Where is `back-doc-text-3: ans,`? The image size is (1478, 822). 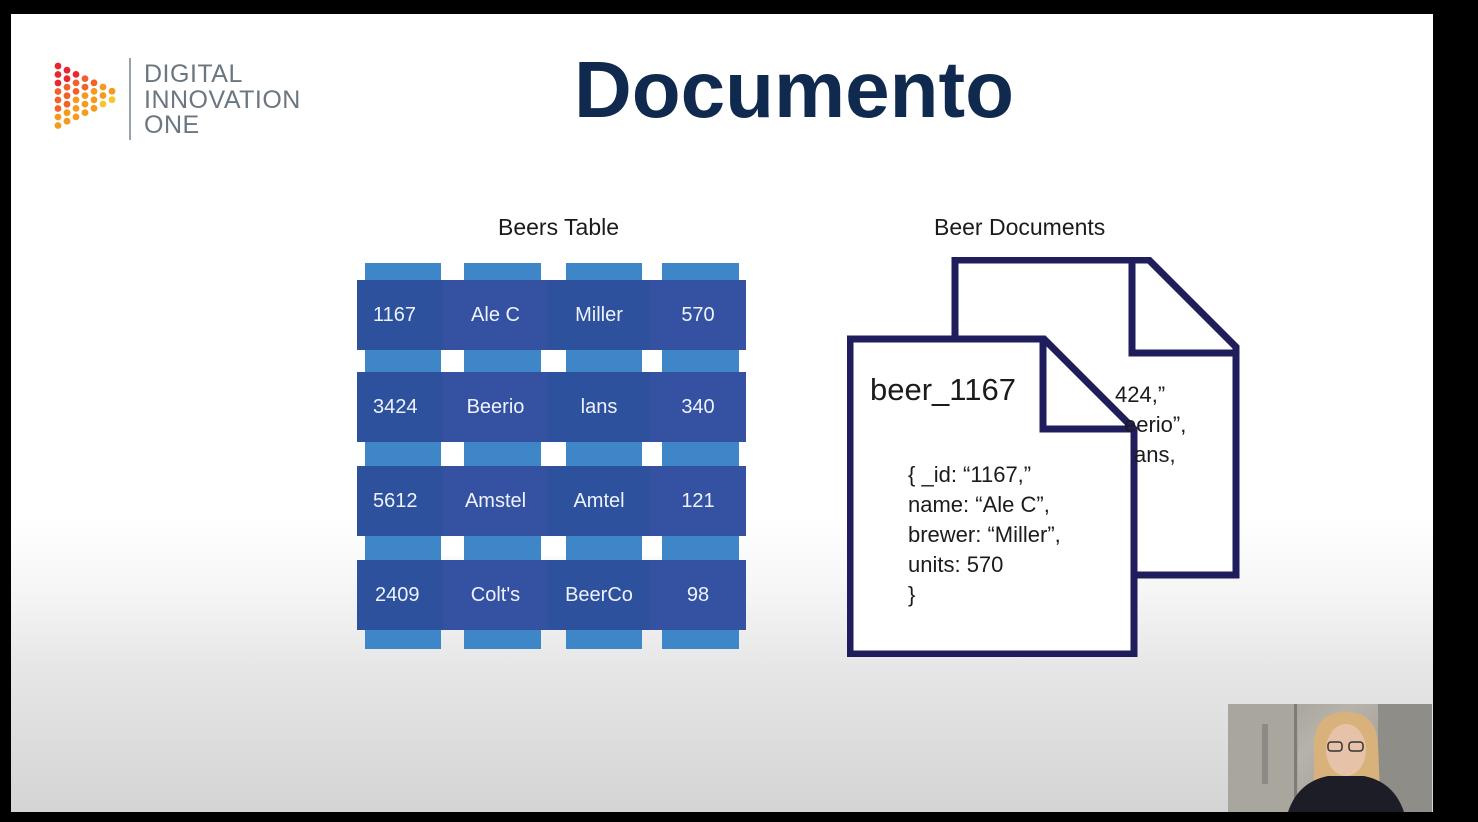
back-doc-text-3: ans, is located at coordinates (1155, 454).